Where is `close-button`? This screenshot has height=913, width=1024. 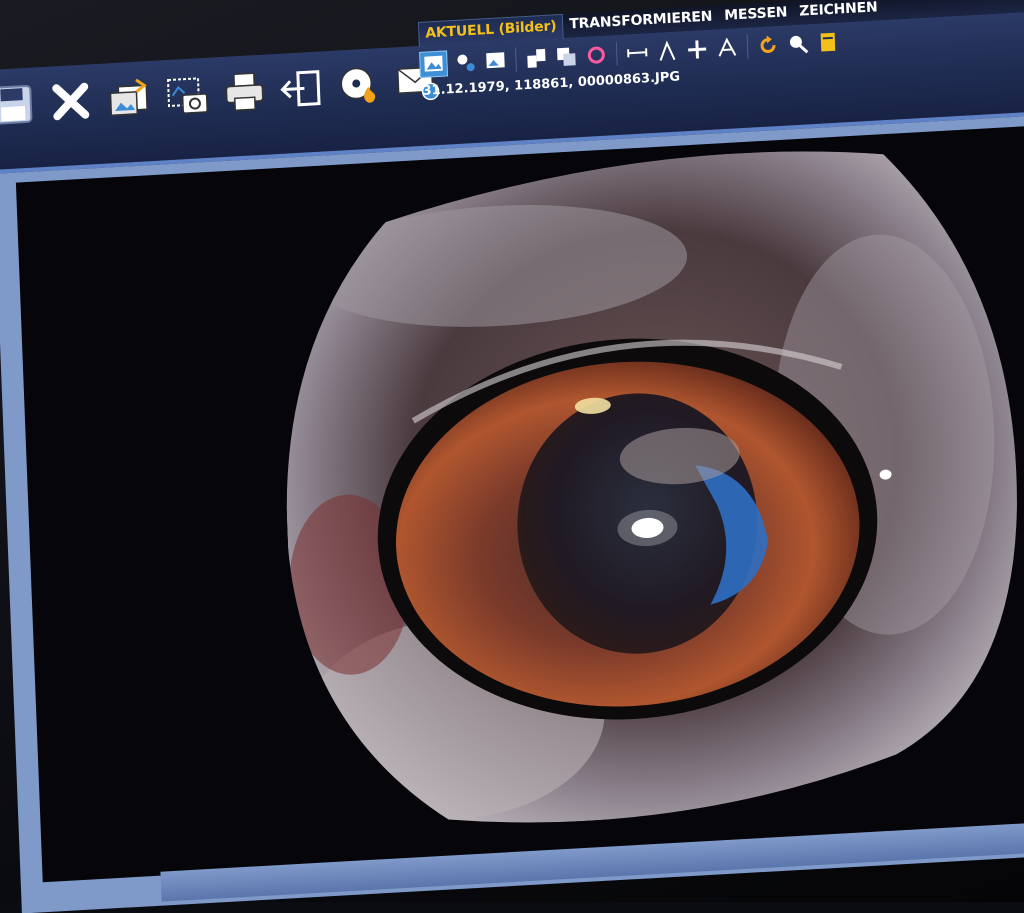 close-button is located at coordinates (71, 101).